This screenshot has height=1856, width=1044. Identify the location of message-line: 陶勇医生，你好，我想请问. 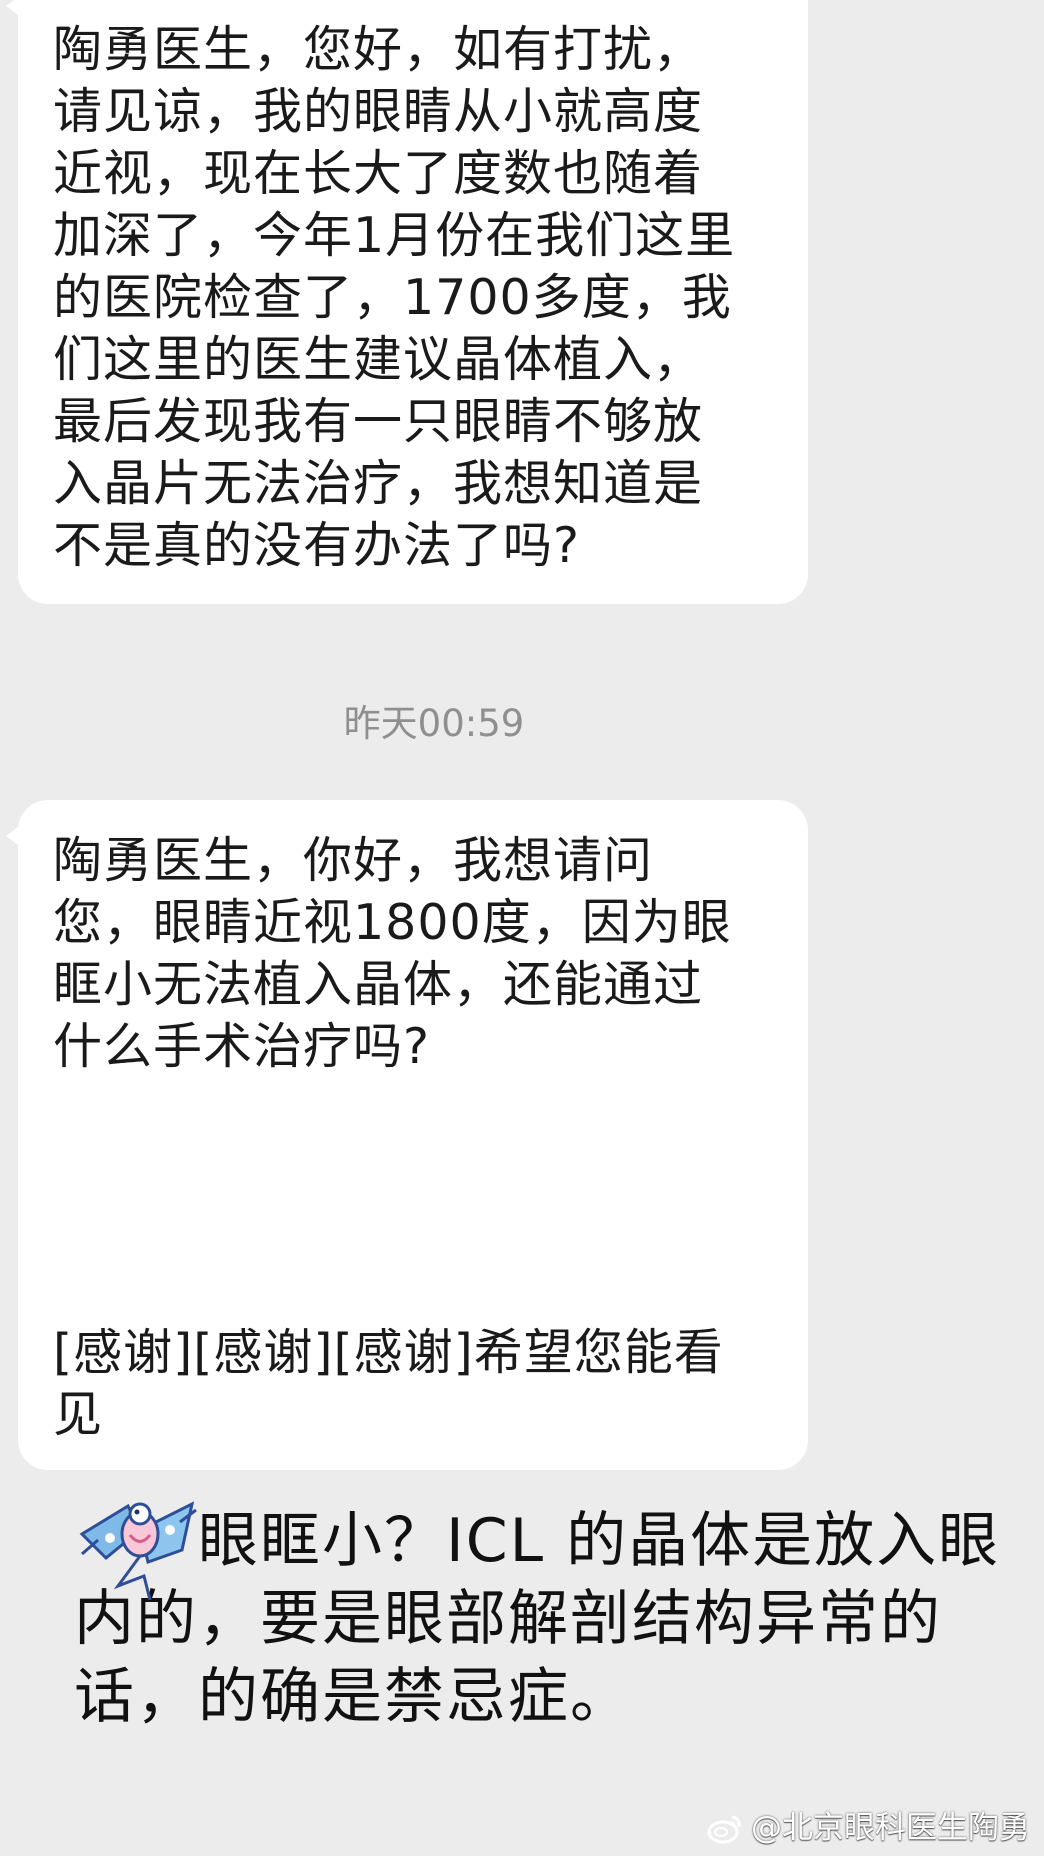
(353, 860).